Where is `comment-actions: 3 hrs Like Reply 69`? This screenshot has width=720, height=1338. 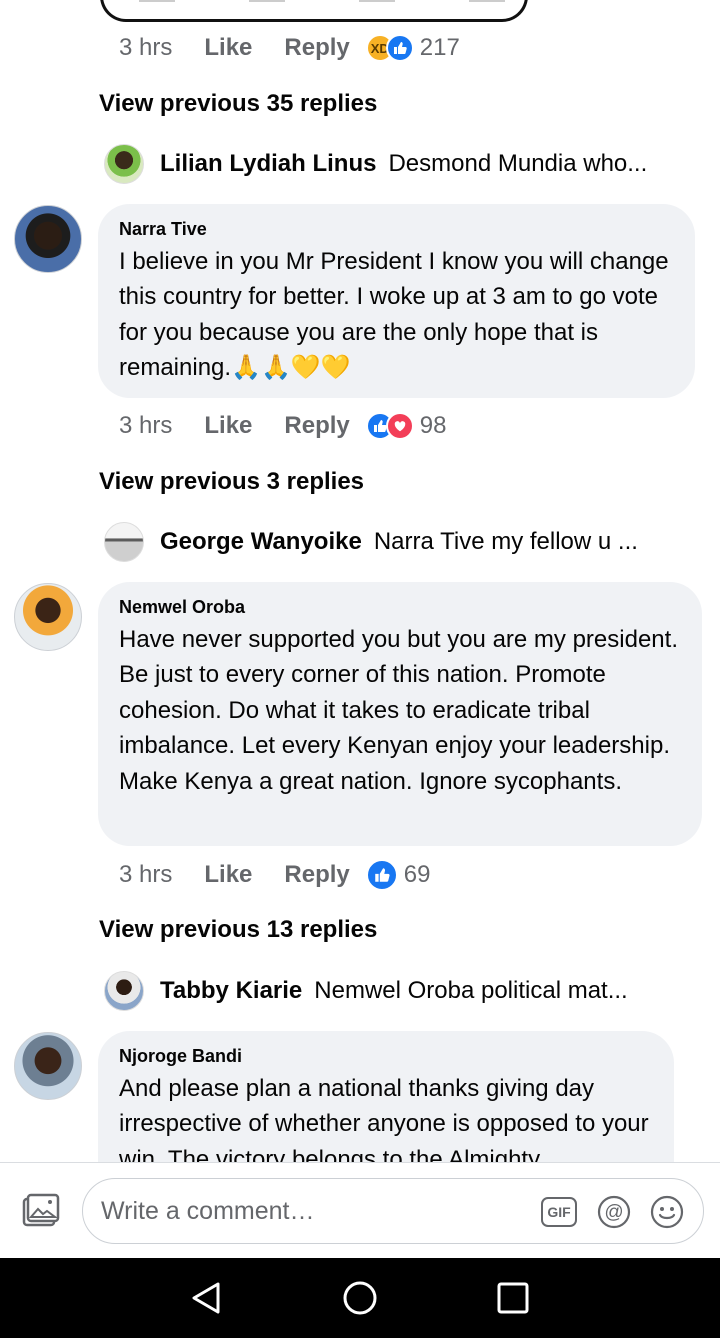
comment-actions: 3 hrs Like Reply 69 is located at coordinates (274, 875).